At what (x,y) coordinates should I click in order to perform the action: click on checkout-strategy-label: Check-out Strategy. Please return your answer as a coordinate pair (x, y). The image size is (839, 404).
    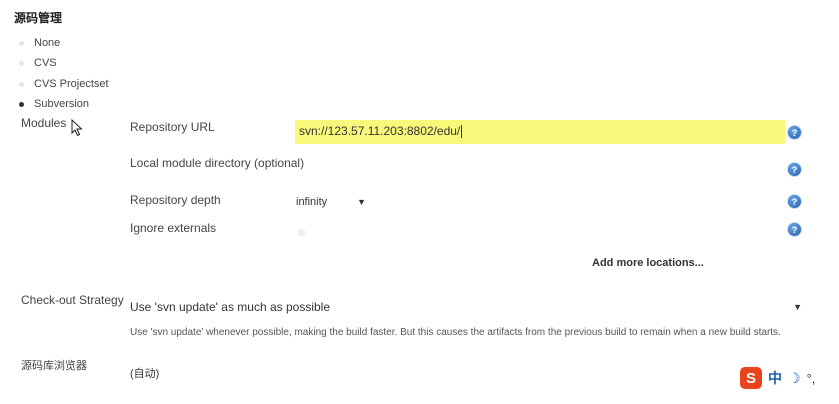
    Looking at the image, I should click on (72, 300).